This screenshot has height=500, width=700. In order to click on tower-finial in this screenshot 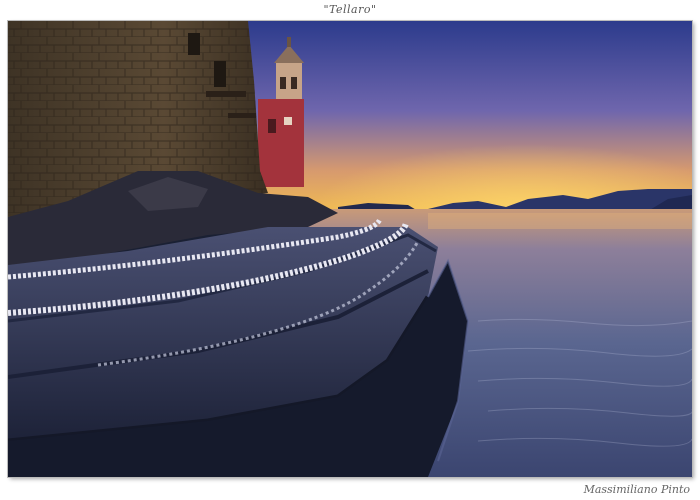, I will do `click(289, 42)`.